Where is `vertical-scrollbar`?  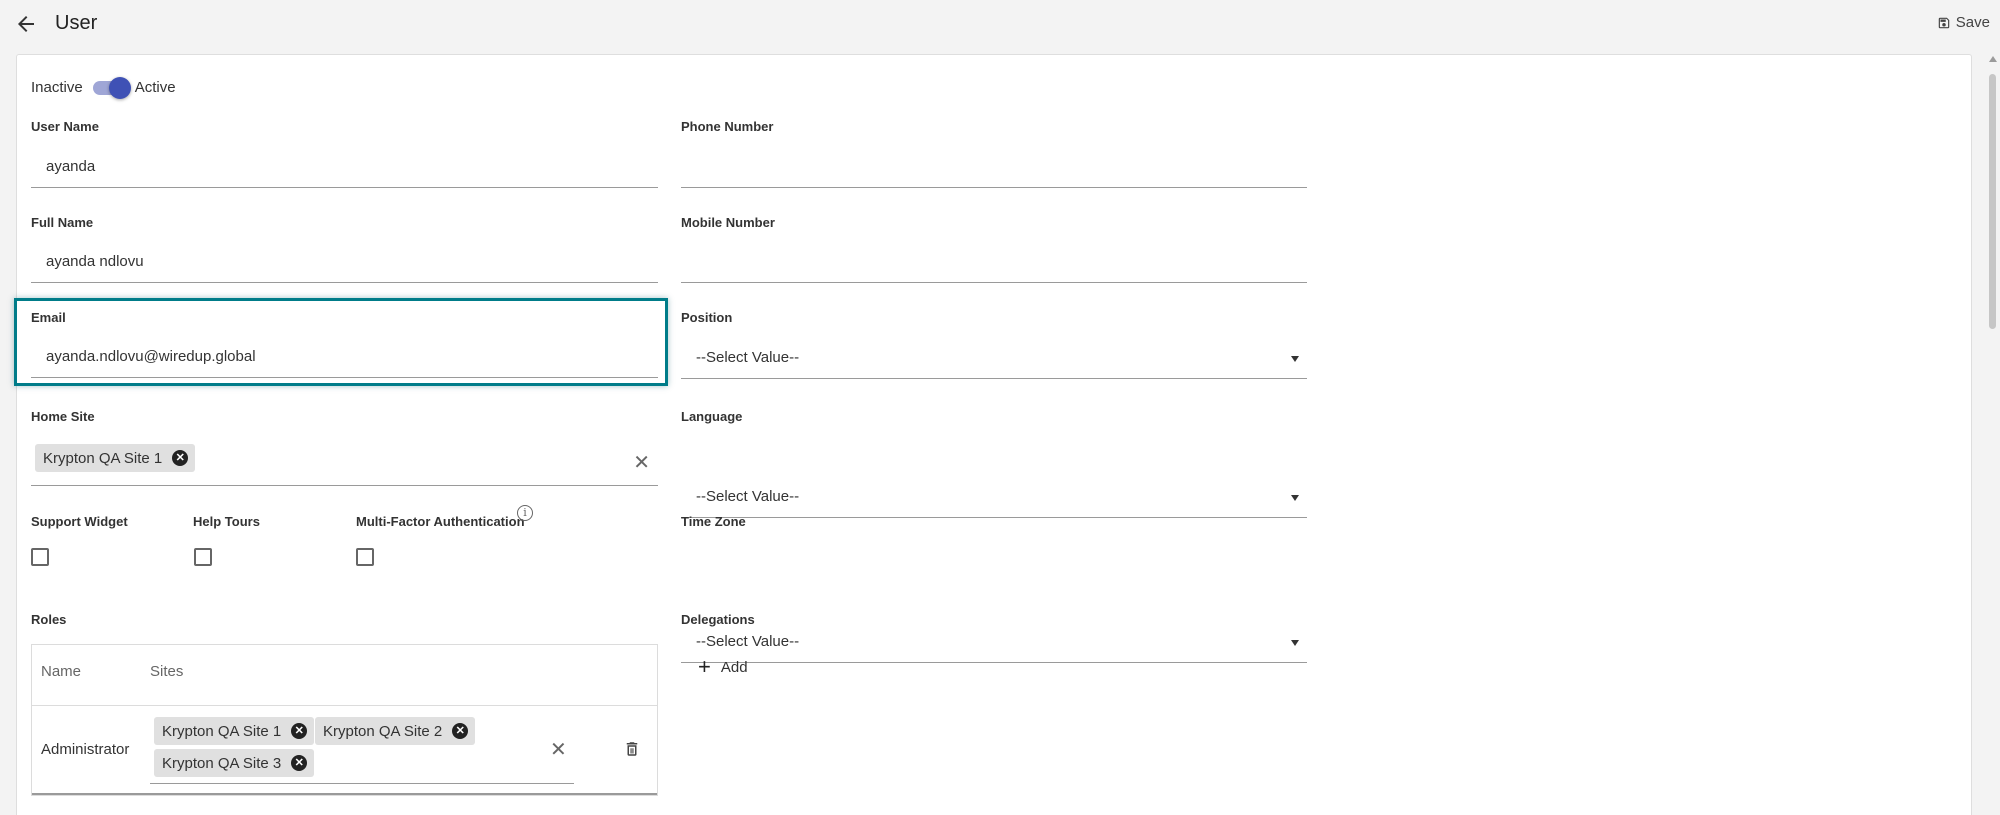 vertical-scrollbar is located at coordinates (1993, 433).